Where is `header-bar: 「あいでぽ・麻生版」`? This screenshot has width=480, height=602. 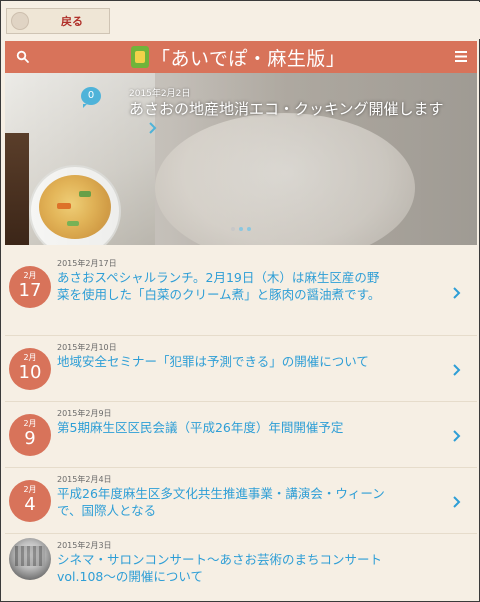 header-bar: 「あいでぽ・麻生版」 is located at coordinates (241, 57).